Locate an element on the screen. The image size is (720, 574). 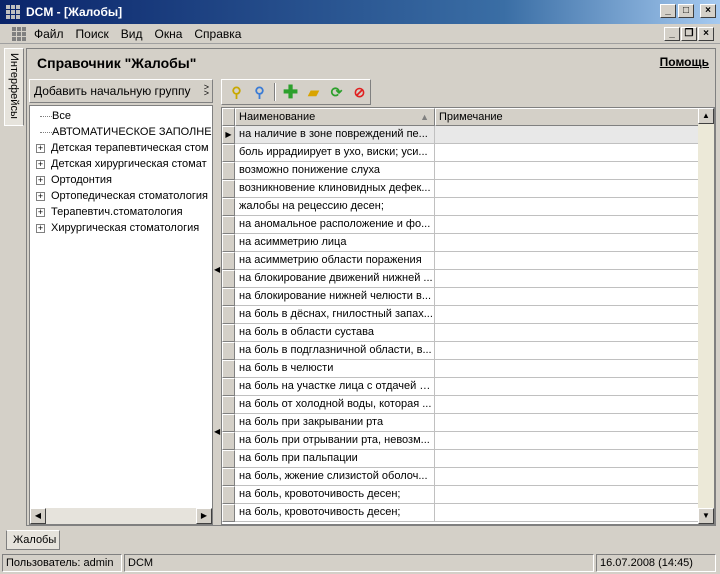
current-row-indicator-icon: ▶ is located at coordinates (228, 135).